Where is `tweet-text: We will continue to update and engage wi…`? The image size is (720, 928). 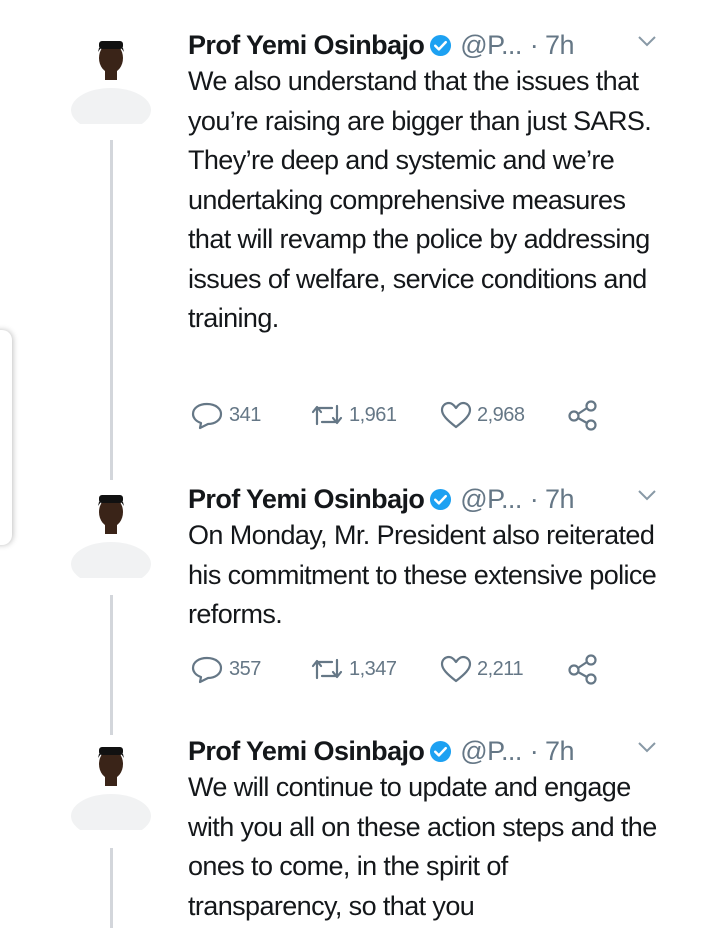
tweet-text: We will continue to update and engage wi… is located at coordinates (422, 846).